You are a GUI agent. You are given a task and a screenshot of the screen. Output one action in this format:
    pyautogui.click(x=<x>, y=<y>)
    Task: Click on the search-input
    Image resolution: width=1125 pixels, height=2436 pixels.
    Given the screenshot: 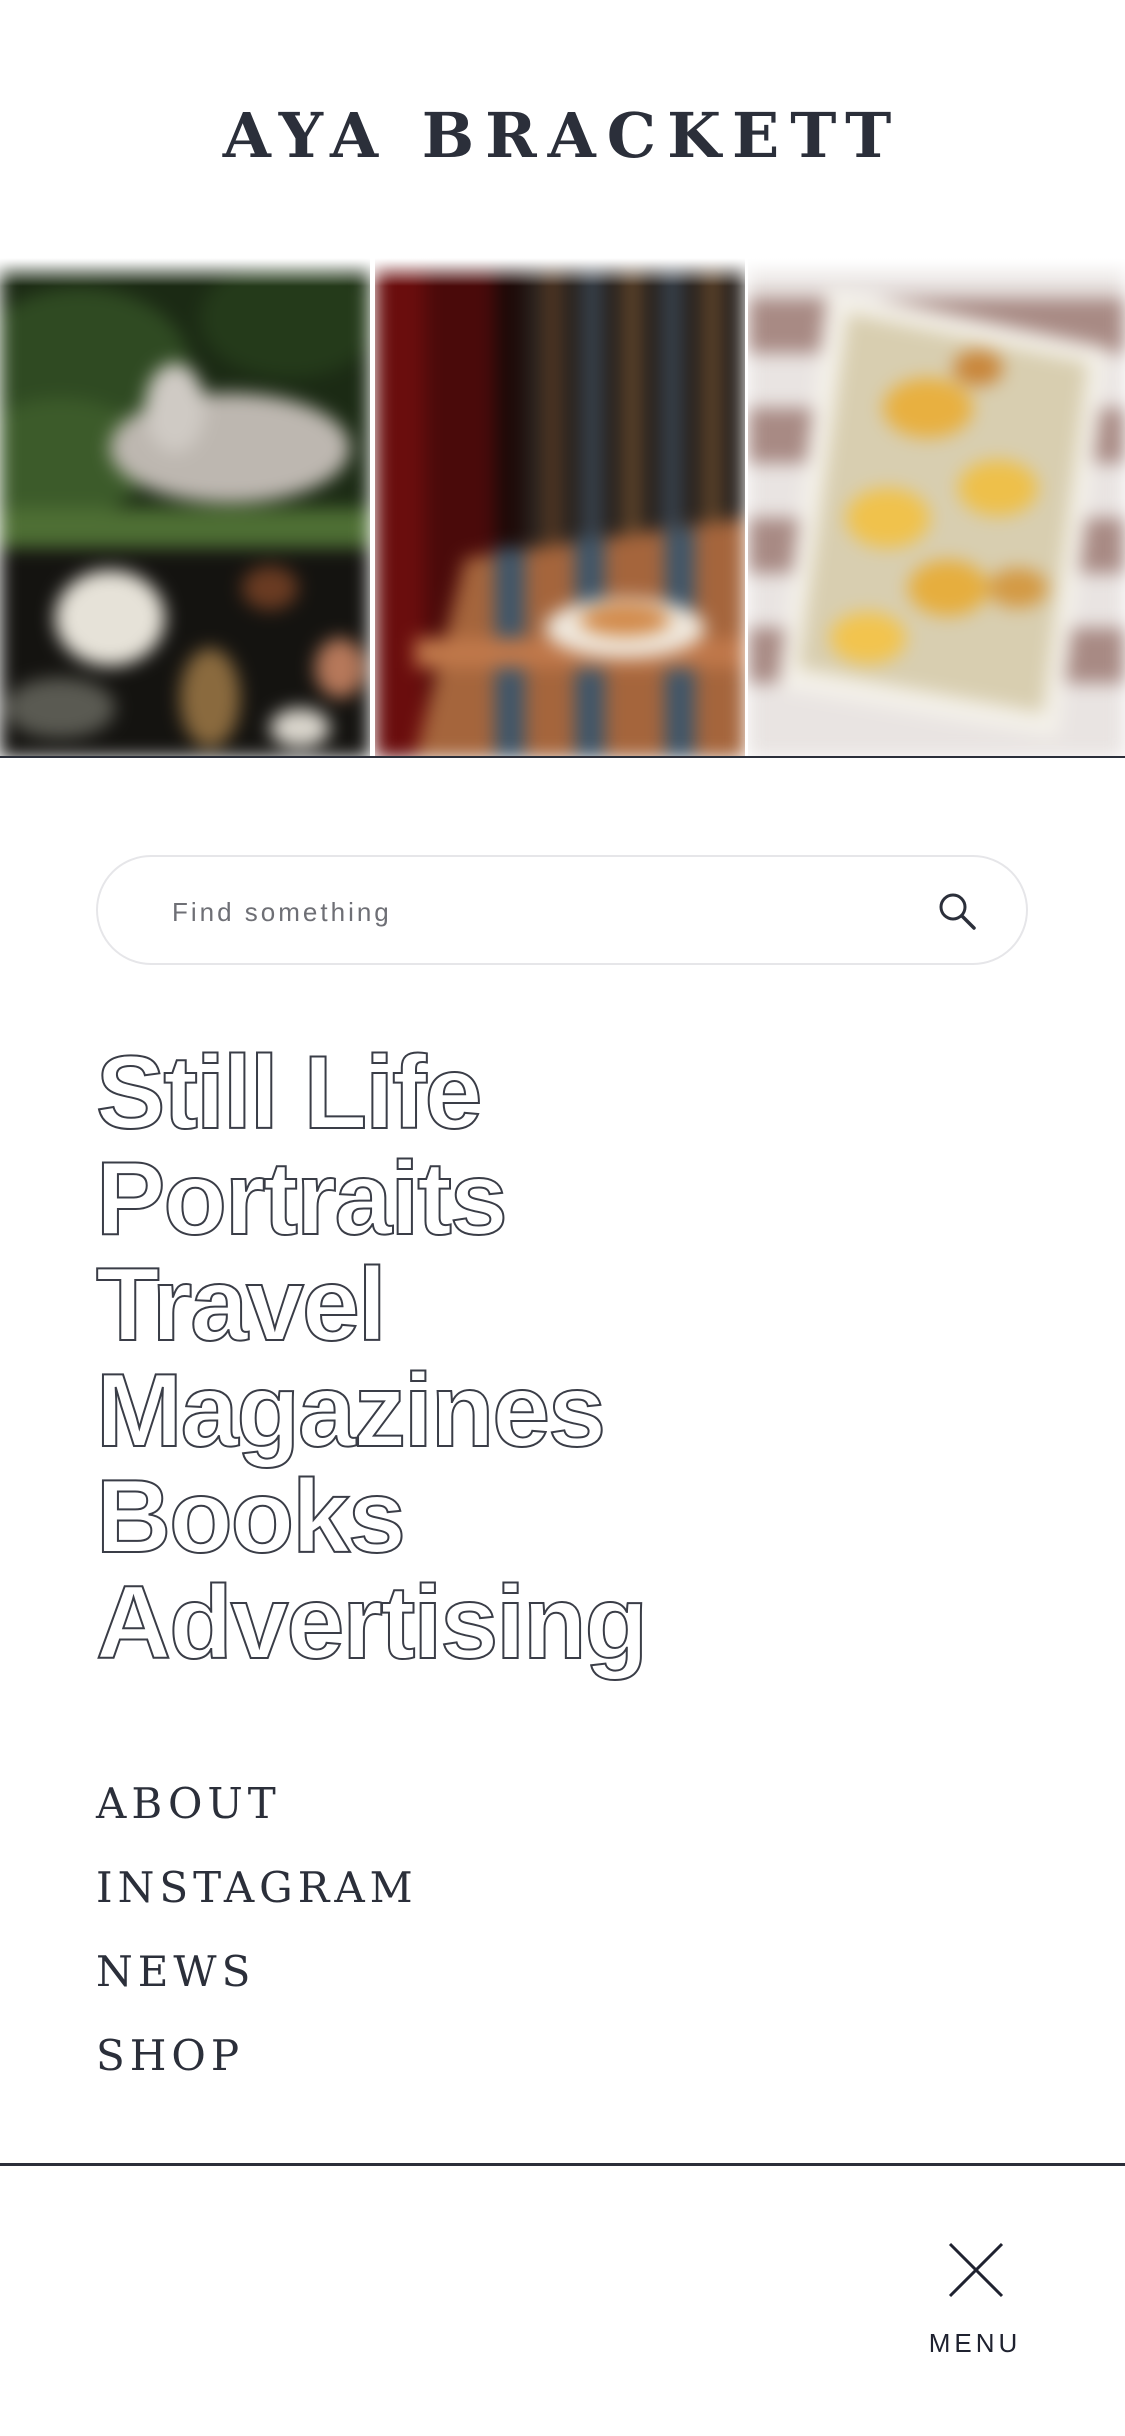 What is the action you would take?
    pyautogui.click(x=522, y=912)
    